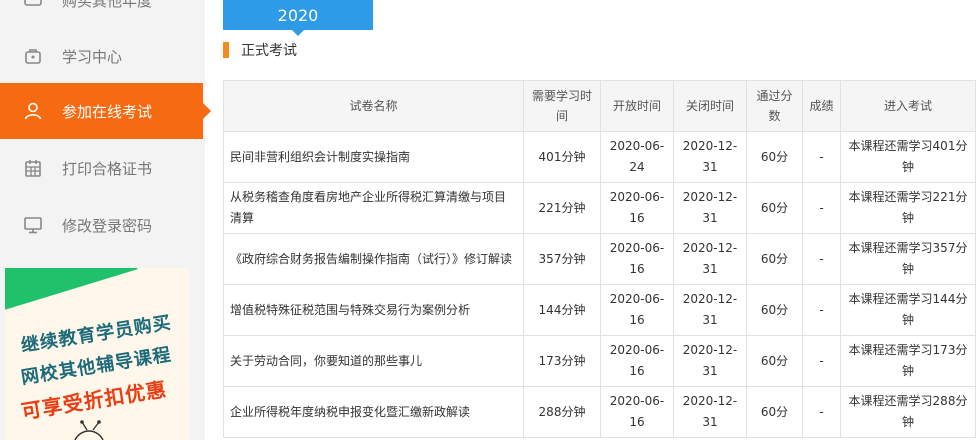 The image size is (977, 440). I want to click on year-tab-label: 2020, so click(298, 15).